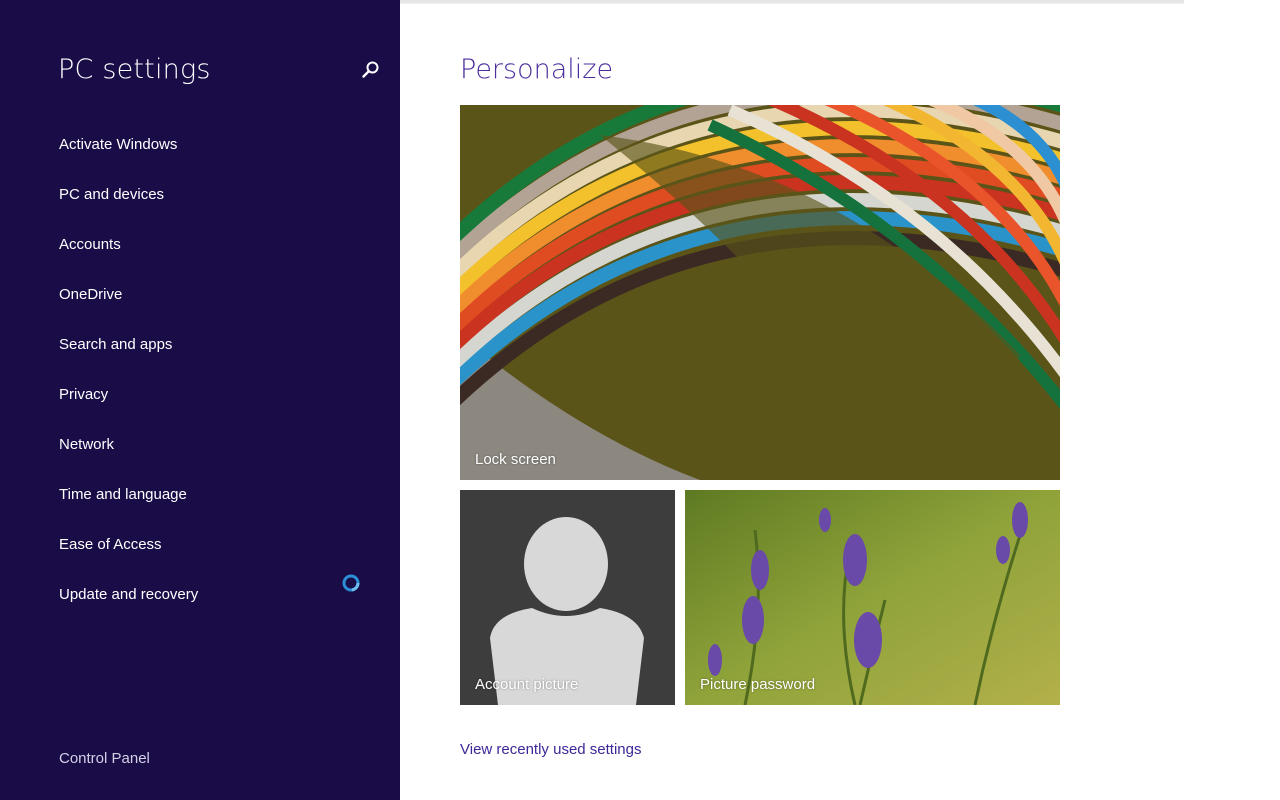 Image resolution: width=1280 pixels, height=800 pixels. What do you see at coordinates (128, 608) in the screenshot?
I see `nav-item-update-and-recovery: Update and recovery` at bounding box center [128, 608].